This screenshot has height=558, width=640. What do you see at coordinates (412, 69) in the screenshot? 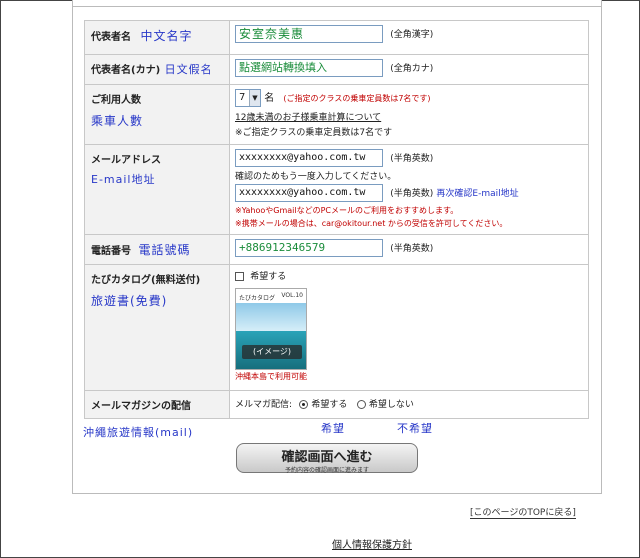
I see `format-hint: (全角カナ)` at bounding box center [412, 69].